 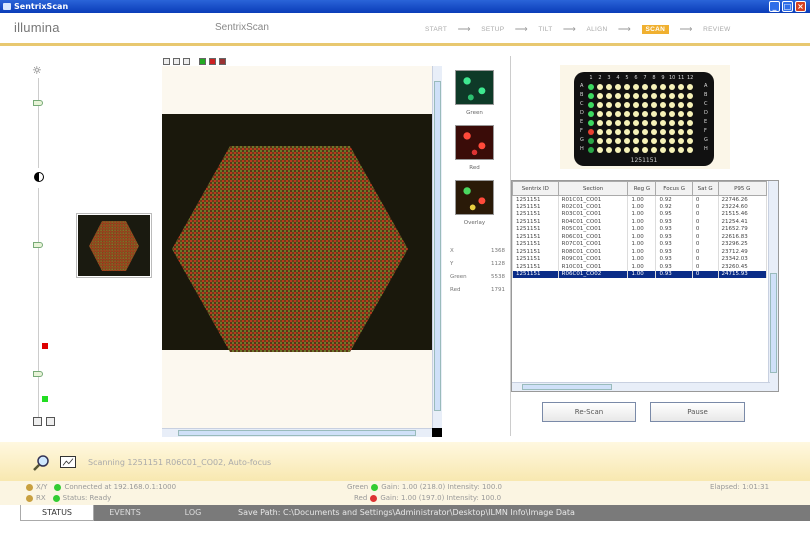 I want to click on table-horizontal-scrollbar, so click(x=641, y=386).